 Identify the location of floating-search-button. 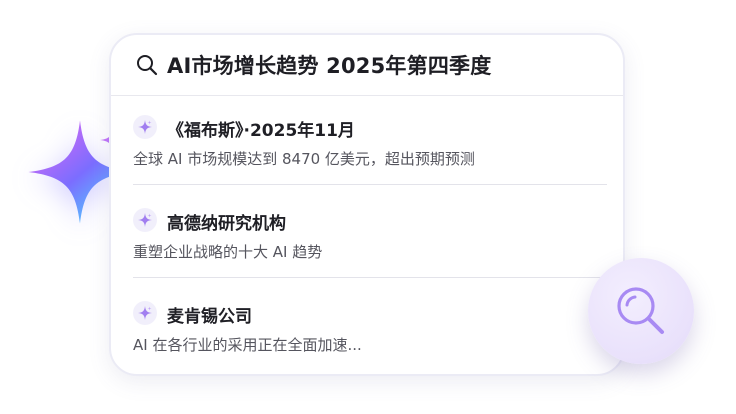
(641, 311).